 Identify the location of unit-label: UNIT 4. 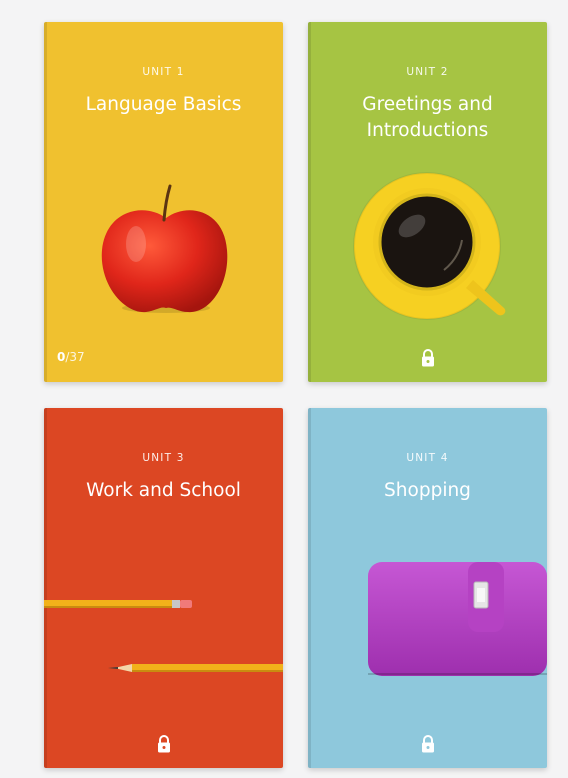
(427, 458).